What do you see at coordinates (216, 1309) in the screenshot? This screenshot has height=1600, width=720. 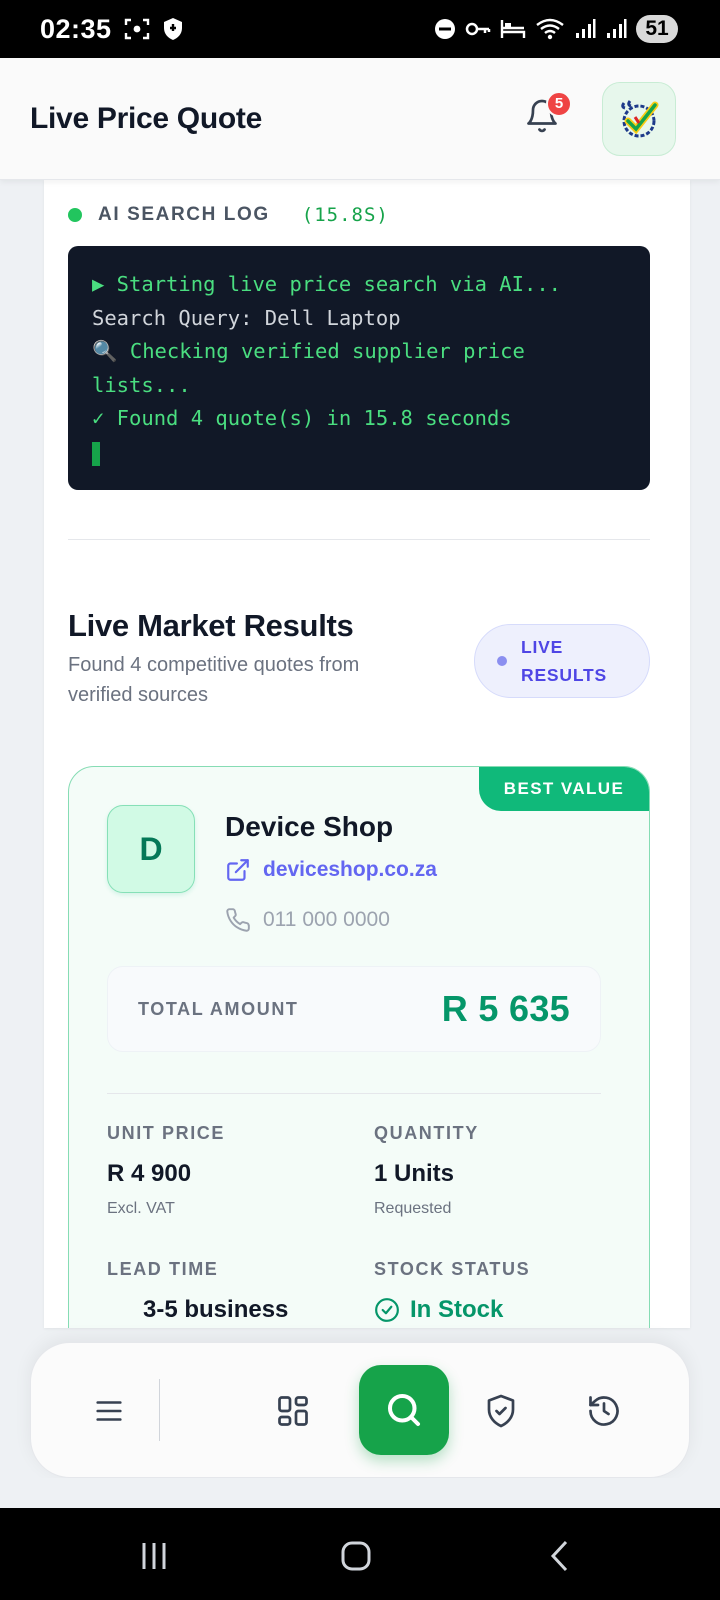 I see `lead-time-value: 3-5 business` at bounding box center [216, 1309].